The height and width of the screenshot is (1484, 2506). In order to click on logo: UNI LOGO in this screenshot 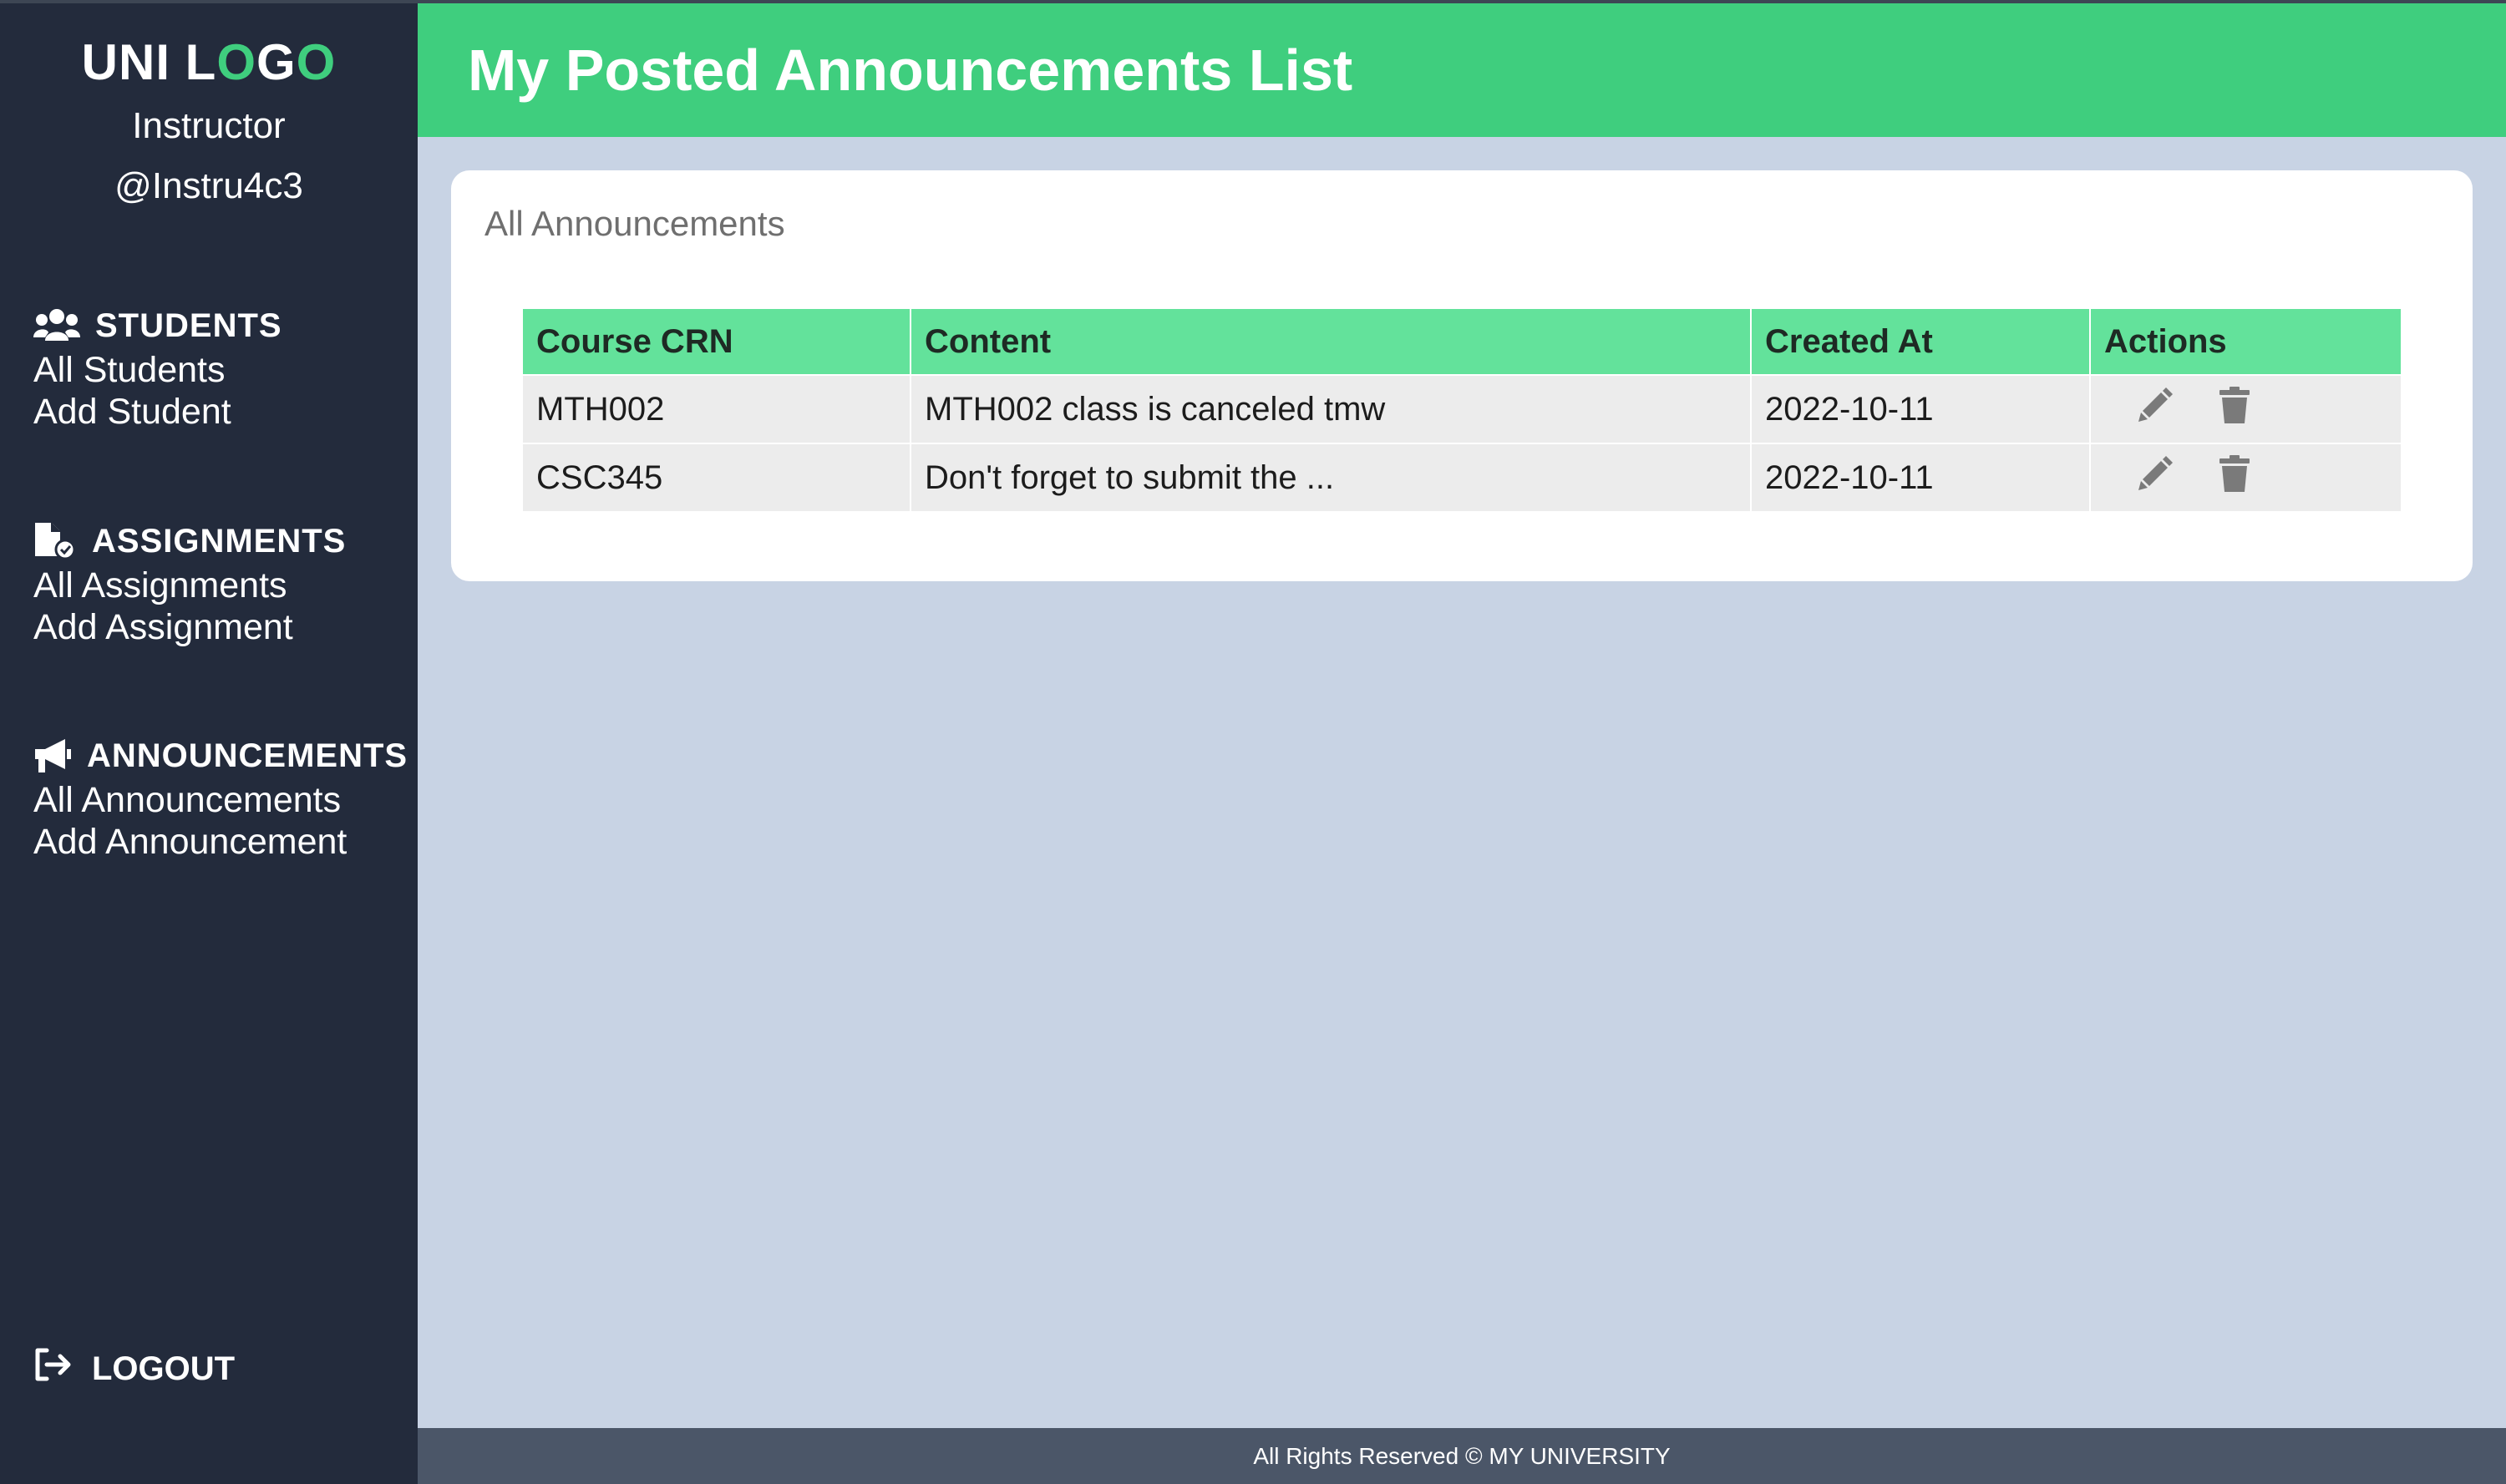, I will do `click(209, 62)`.